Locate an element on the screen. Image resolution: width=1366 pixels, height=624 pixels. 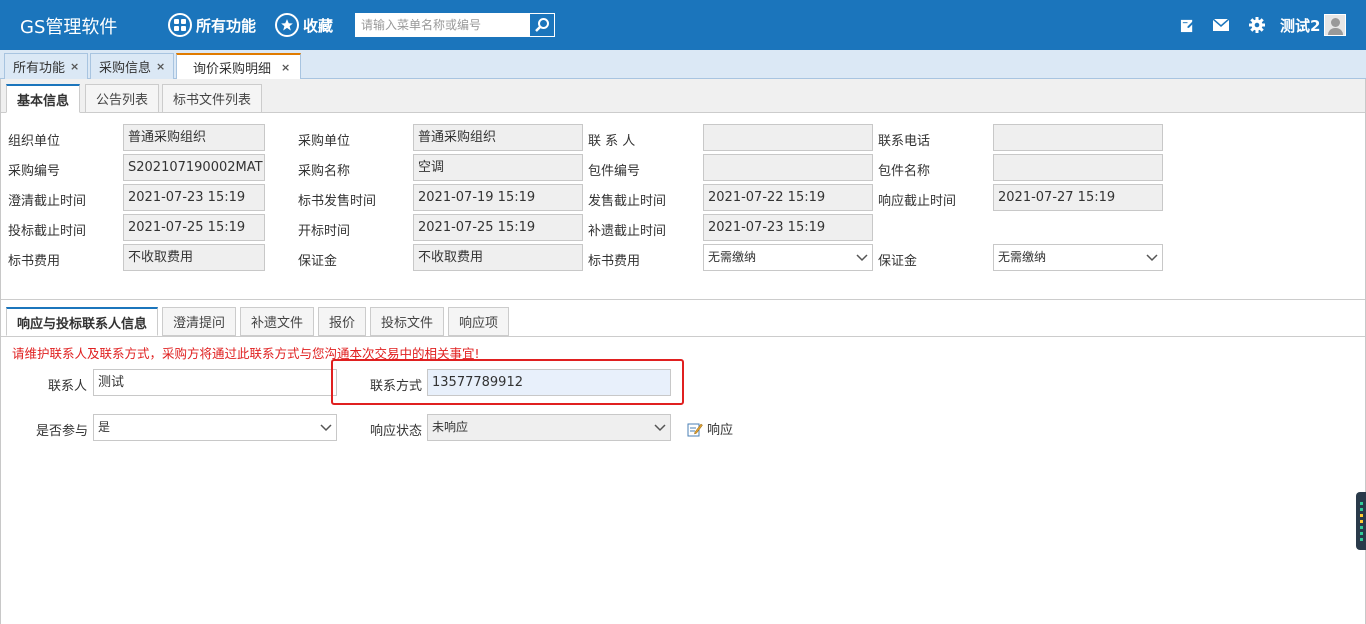
participate-select-value: 是 is located at coordinates (104, 427).